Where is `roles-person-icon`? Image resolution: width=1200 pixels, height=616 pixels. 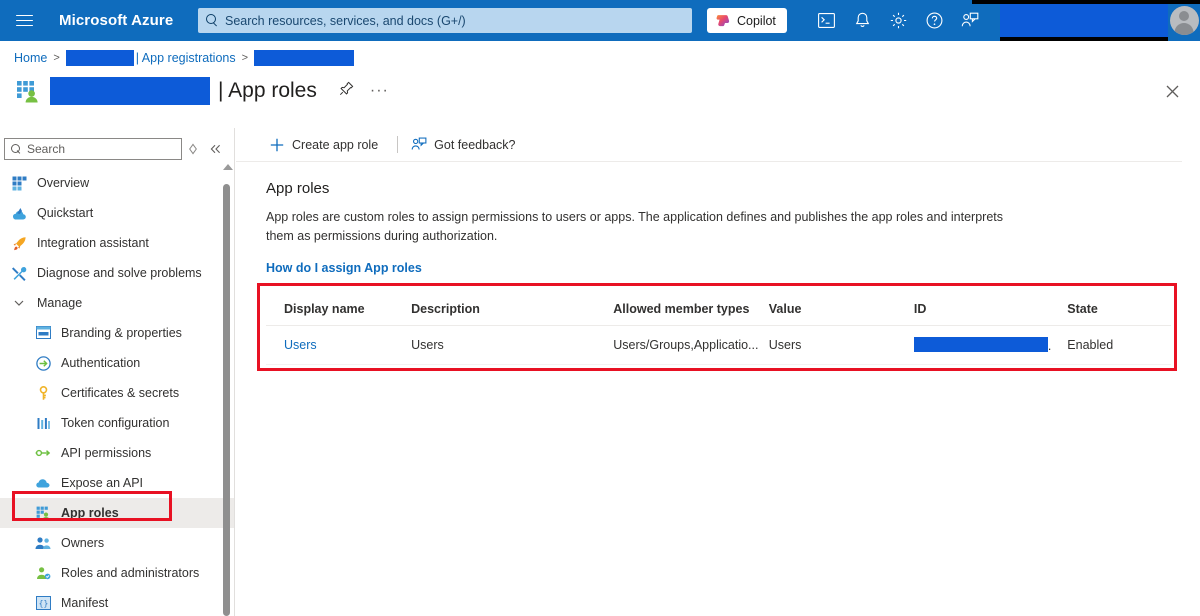 roles-person-icon is located at coordinates (43, 573).